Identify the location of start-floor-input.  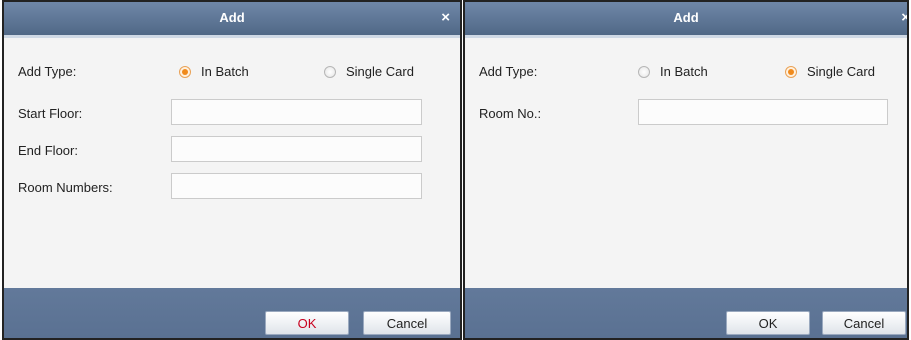
(296, 112).